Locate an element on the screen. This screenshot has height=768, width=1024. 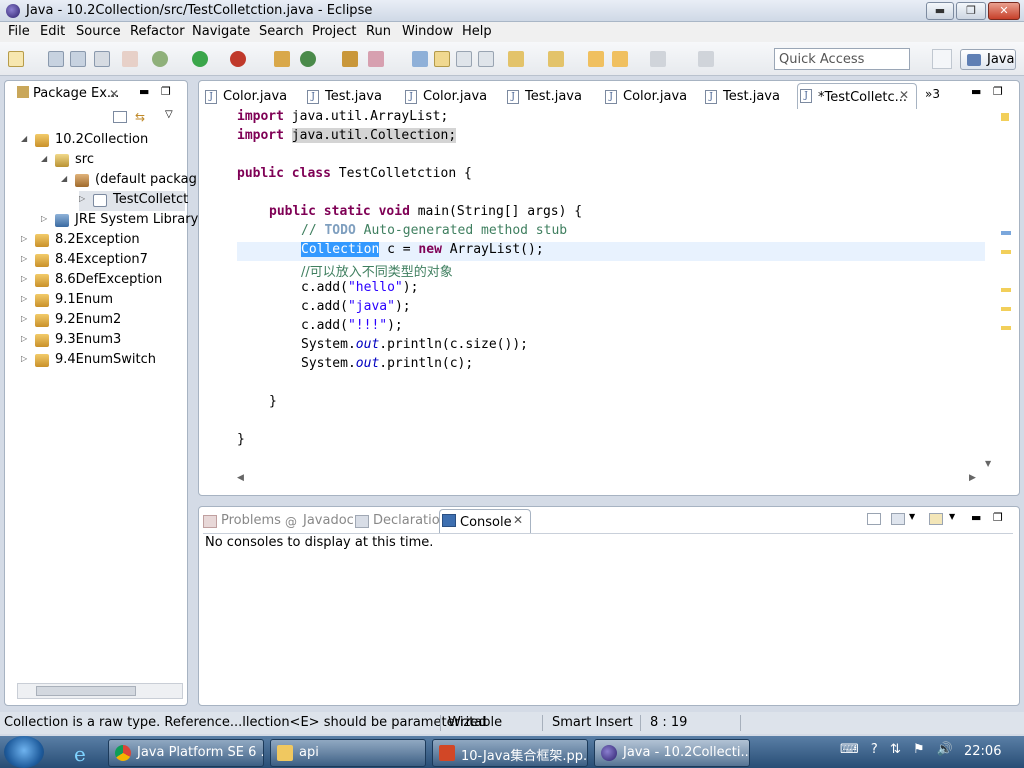
menu-help: Help is located at coordinates (477, 31).